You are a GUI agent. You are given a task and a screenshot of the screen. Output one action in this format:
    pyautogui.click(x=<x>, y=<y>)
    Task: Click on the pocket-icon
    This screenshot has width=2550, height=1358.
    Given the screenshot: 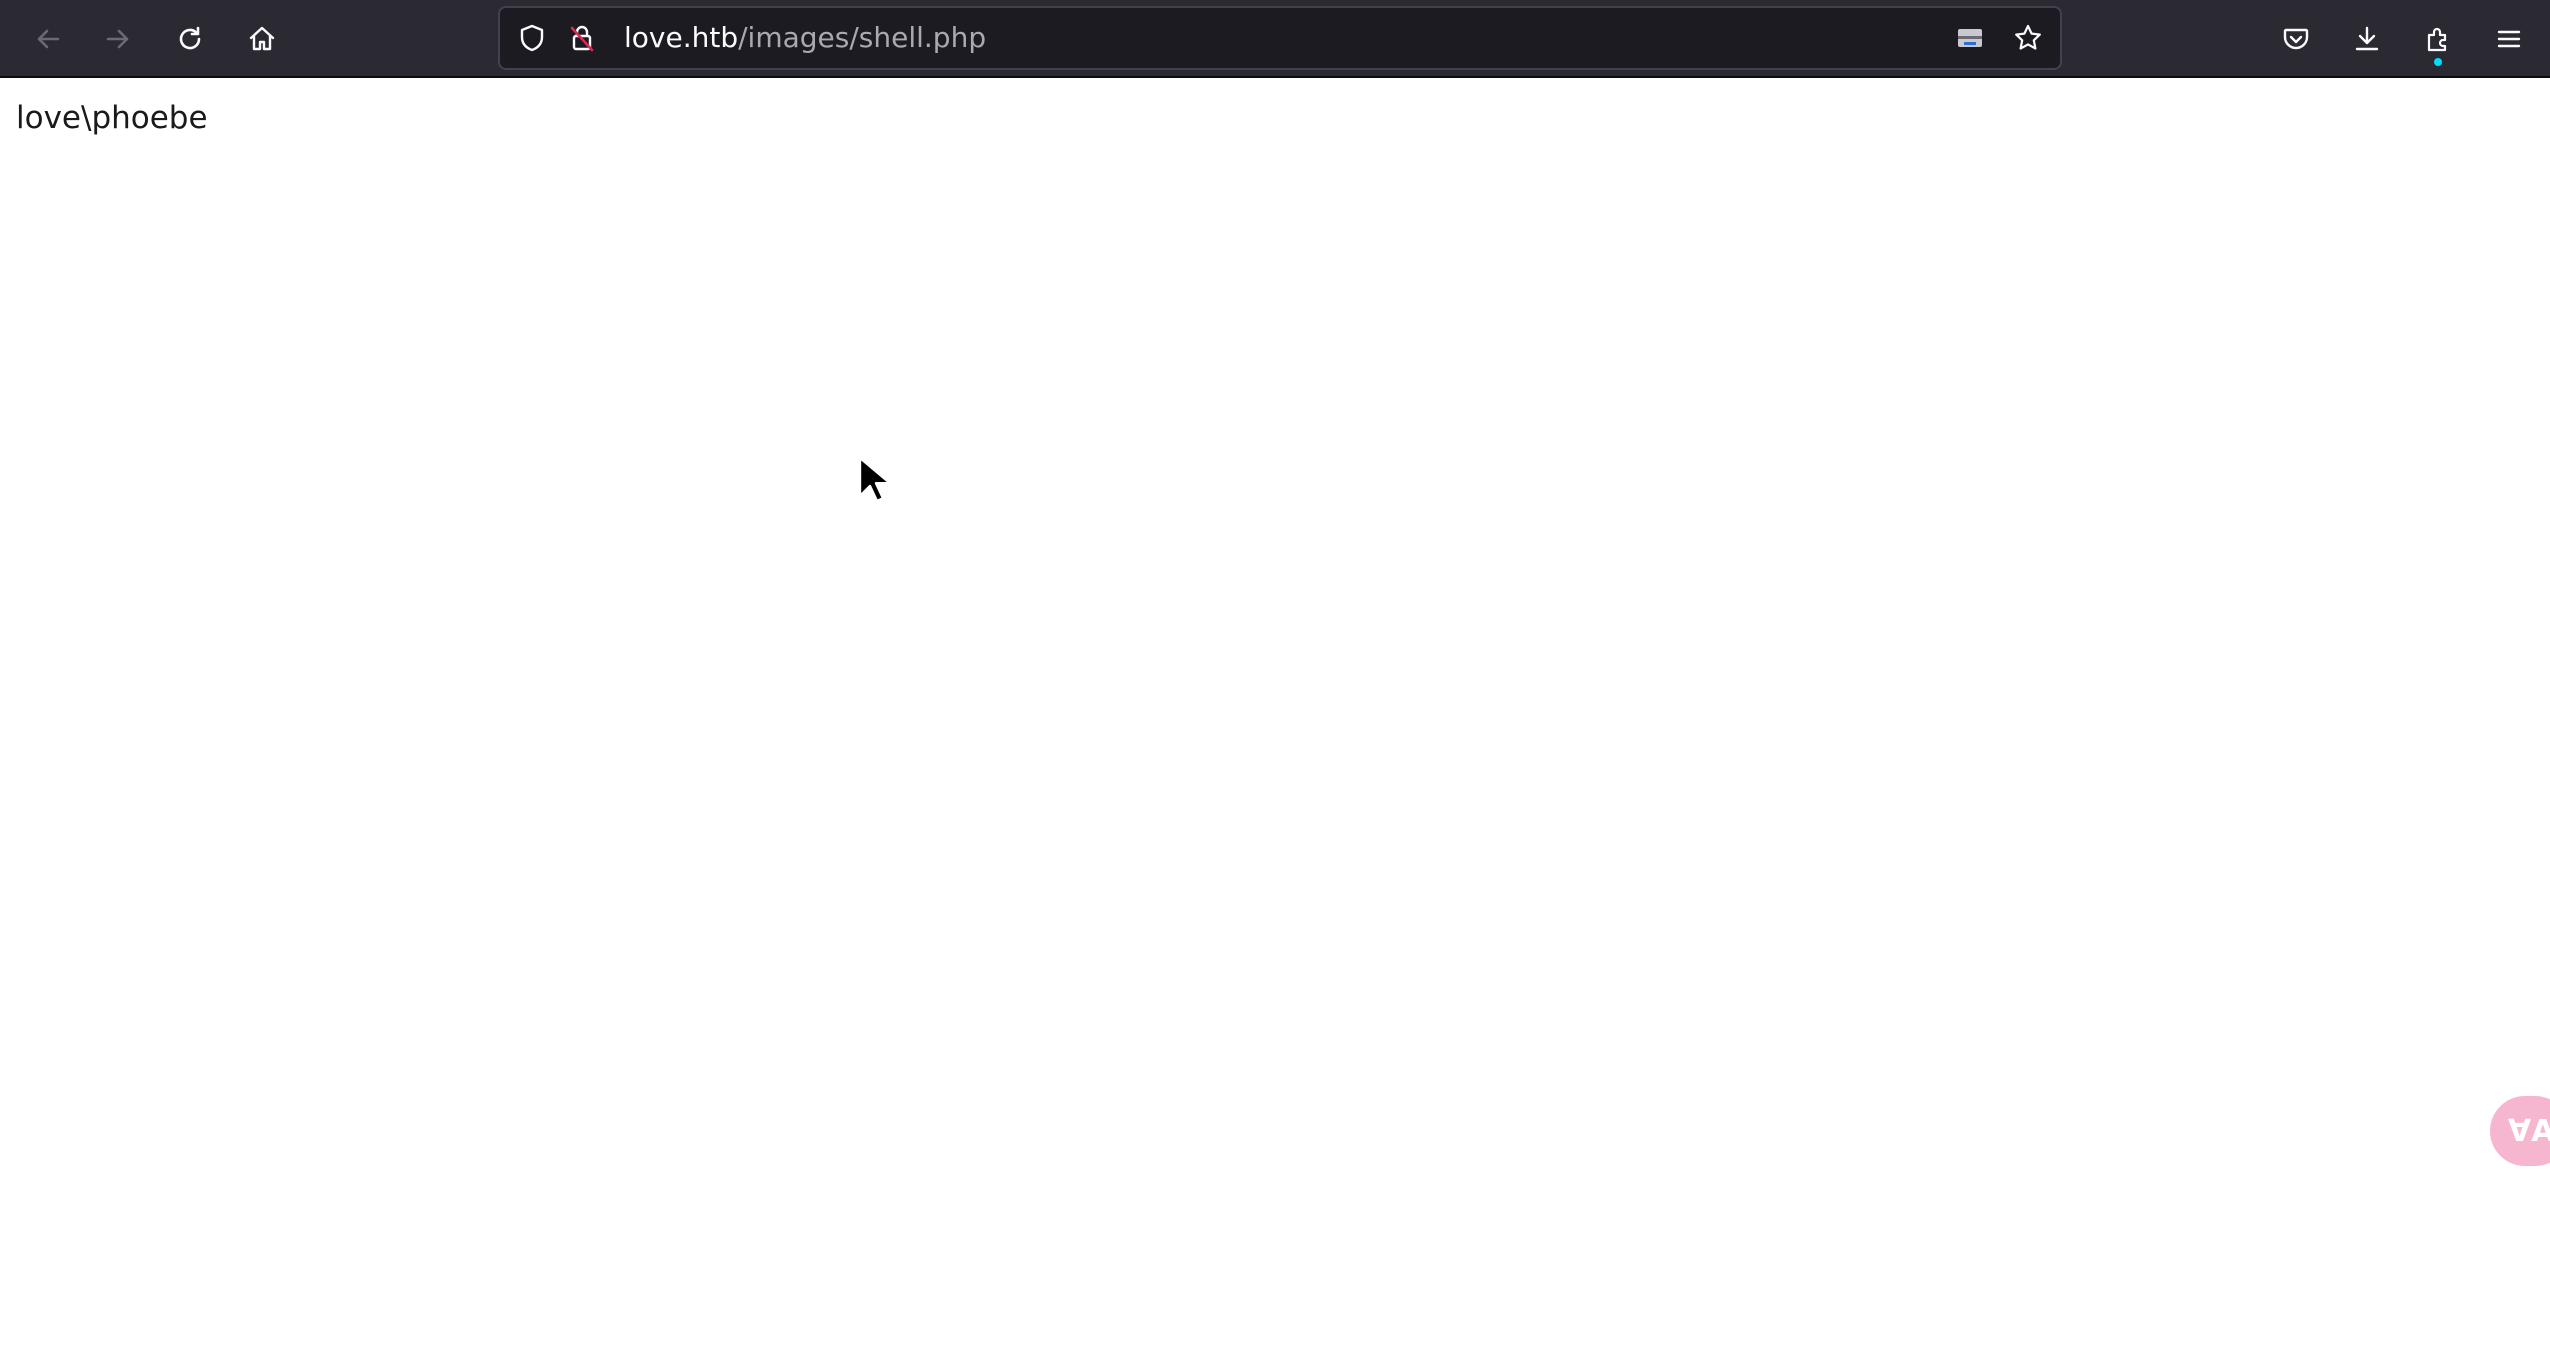 What is the action you would take?
    pyautogui.click(x=2296, y=39)
    